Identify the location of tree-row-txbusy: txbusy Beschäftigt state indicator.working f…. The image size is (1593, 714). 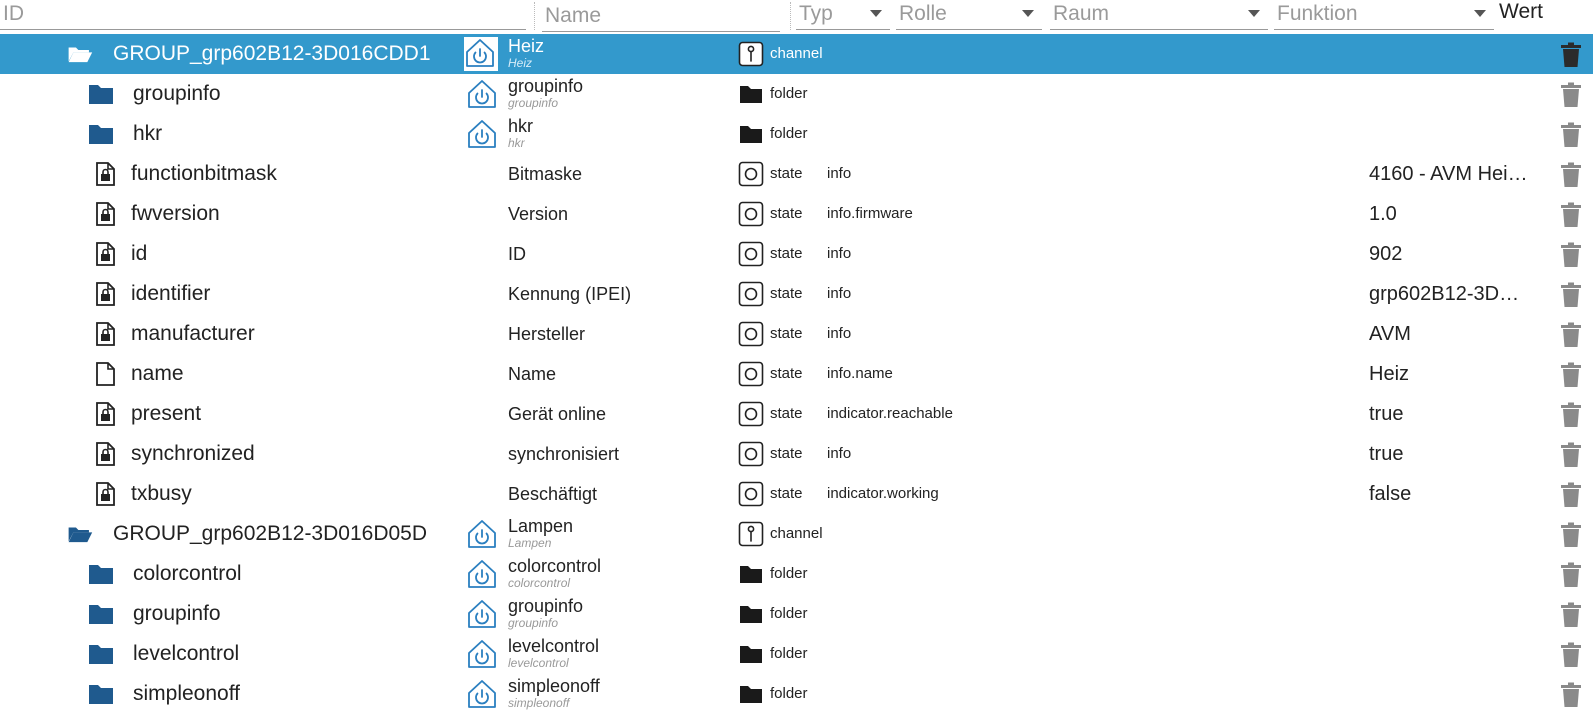
(796, 494).